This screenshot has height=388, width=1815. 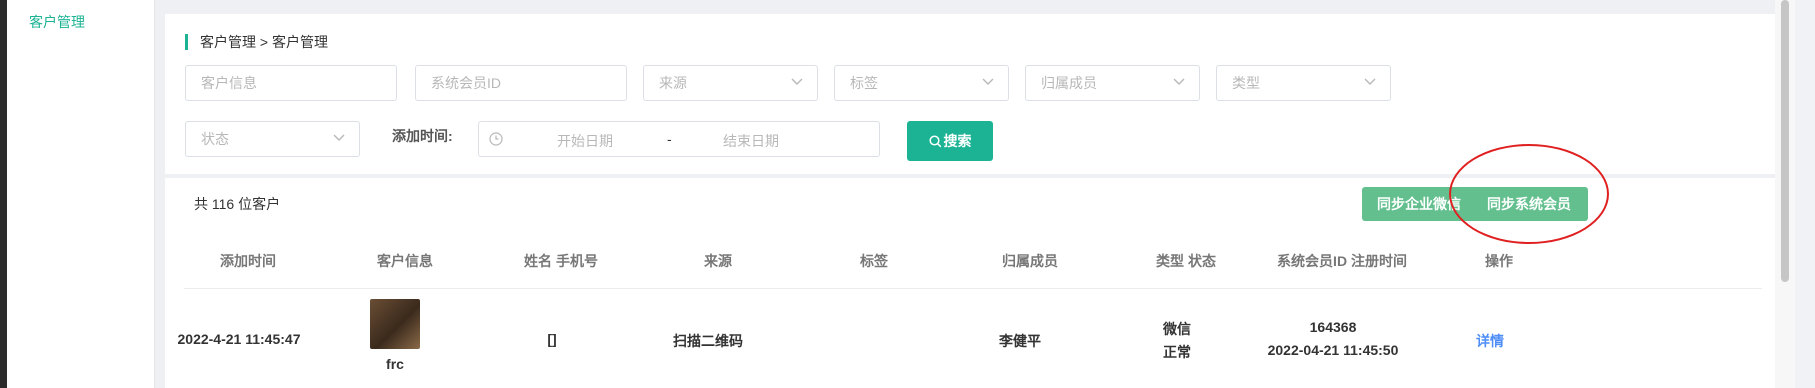 What do you see at coordinates (751, 141) in the screenshot?
I see `end-date-input: 结束日期` at bounding box center [751, 141].